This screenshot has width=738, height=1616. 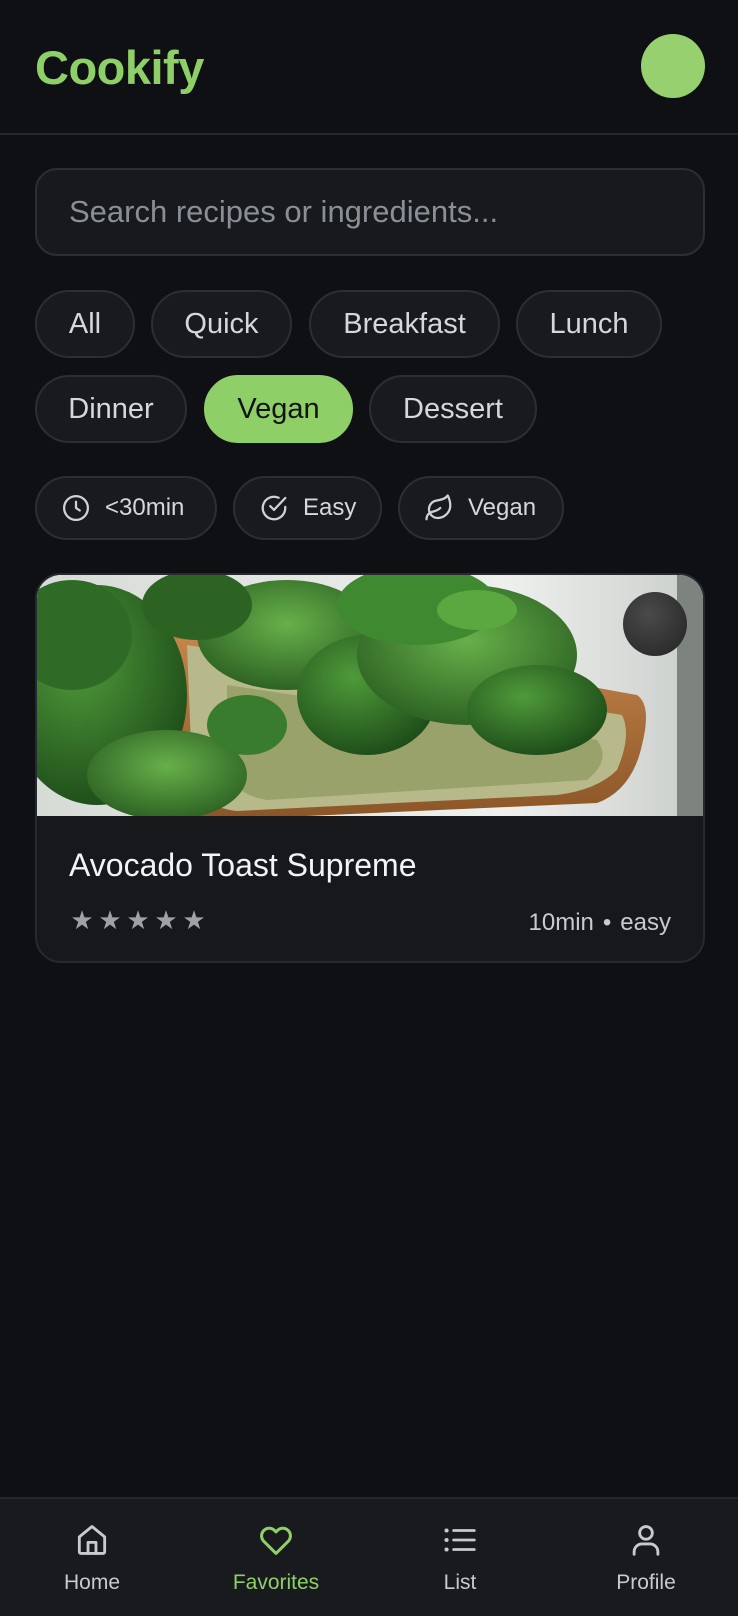 I want to click on chip-quick: Quick, so click(x=221, y=324).